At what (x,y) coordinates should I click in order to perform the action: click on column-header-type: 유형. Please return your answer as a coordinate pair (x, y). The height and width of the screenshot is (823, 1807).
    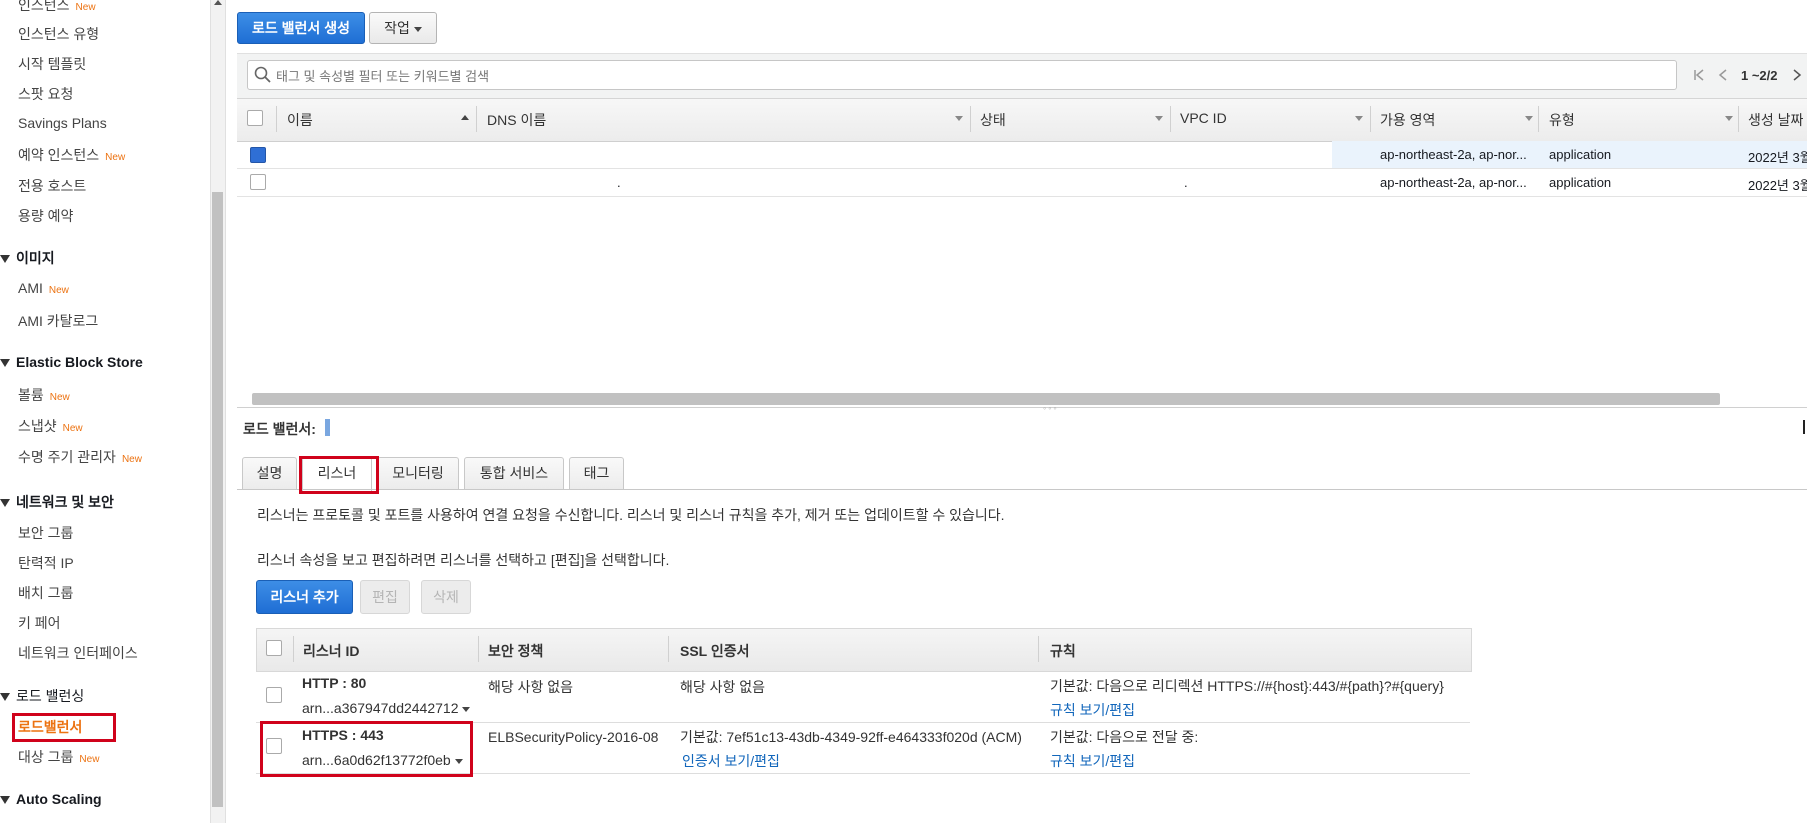
    Looking at the image, I should click on (1562, 120).